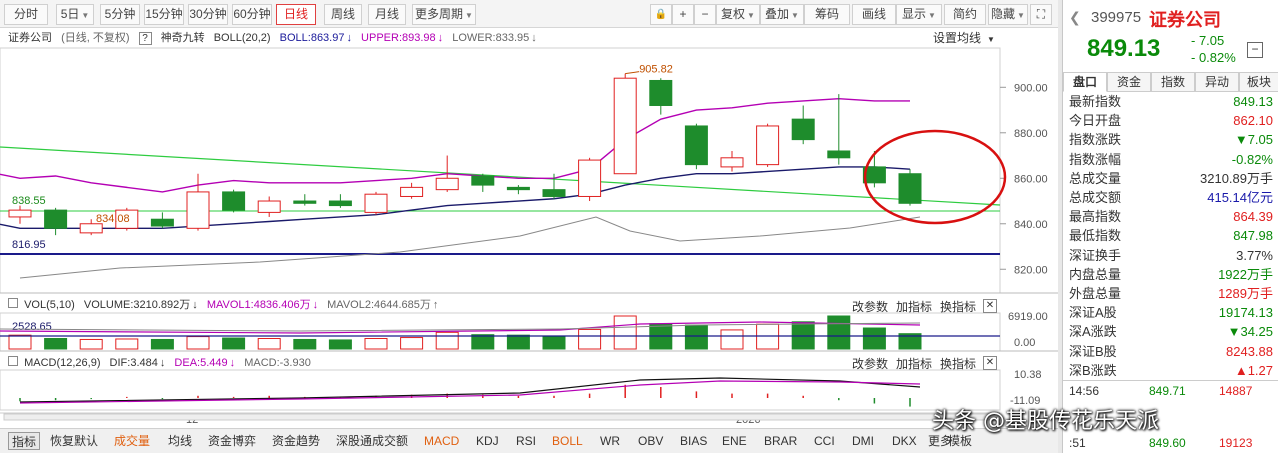  Describe the element at coordinates (183, 38) in the screenshot. I see `indicator-shenqi-jiuzhuan: 神奇九转` at that location.